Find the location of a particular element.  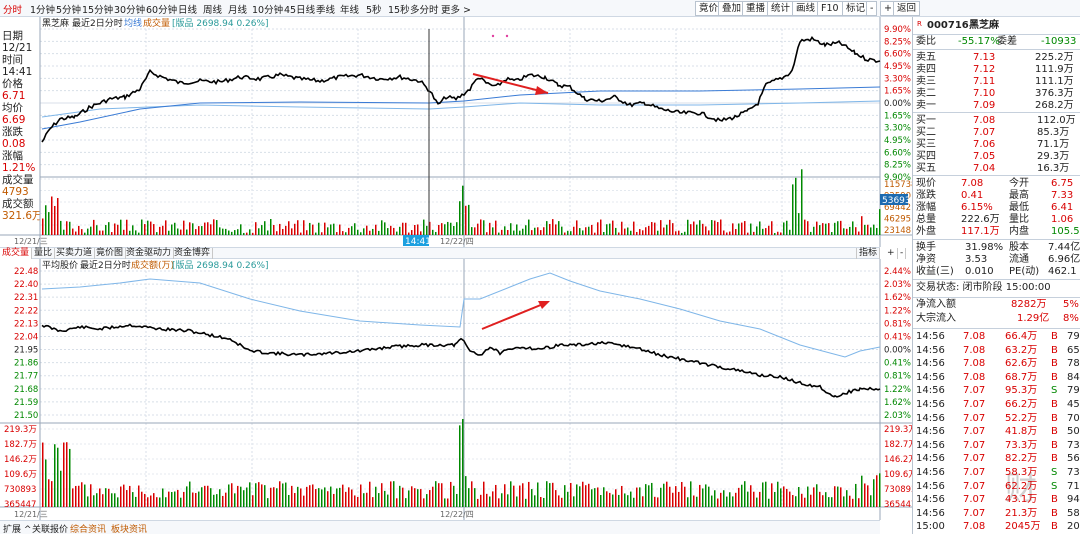

ask-row: 卖五 7.13 225.2万 is located at coordinates (996, 58).